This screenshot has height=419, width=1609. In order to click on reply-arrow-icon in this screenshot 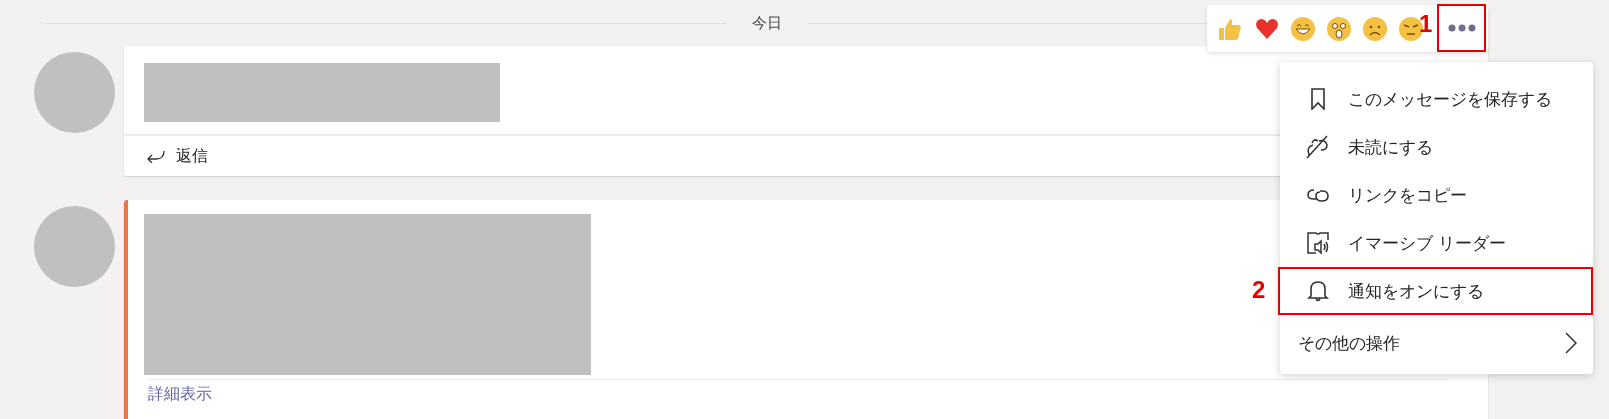, I will do `click(156, 156)`.